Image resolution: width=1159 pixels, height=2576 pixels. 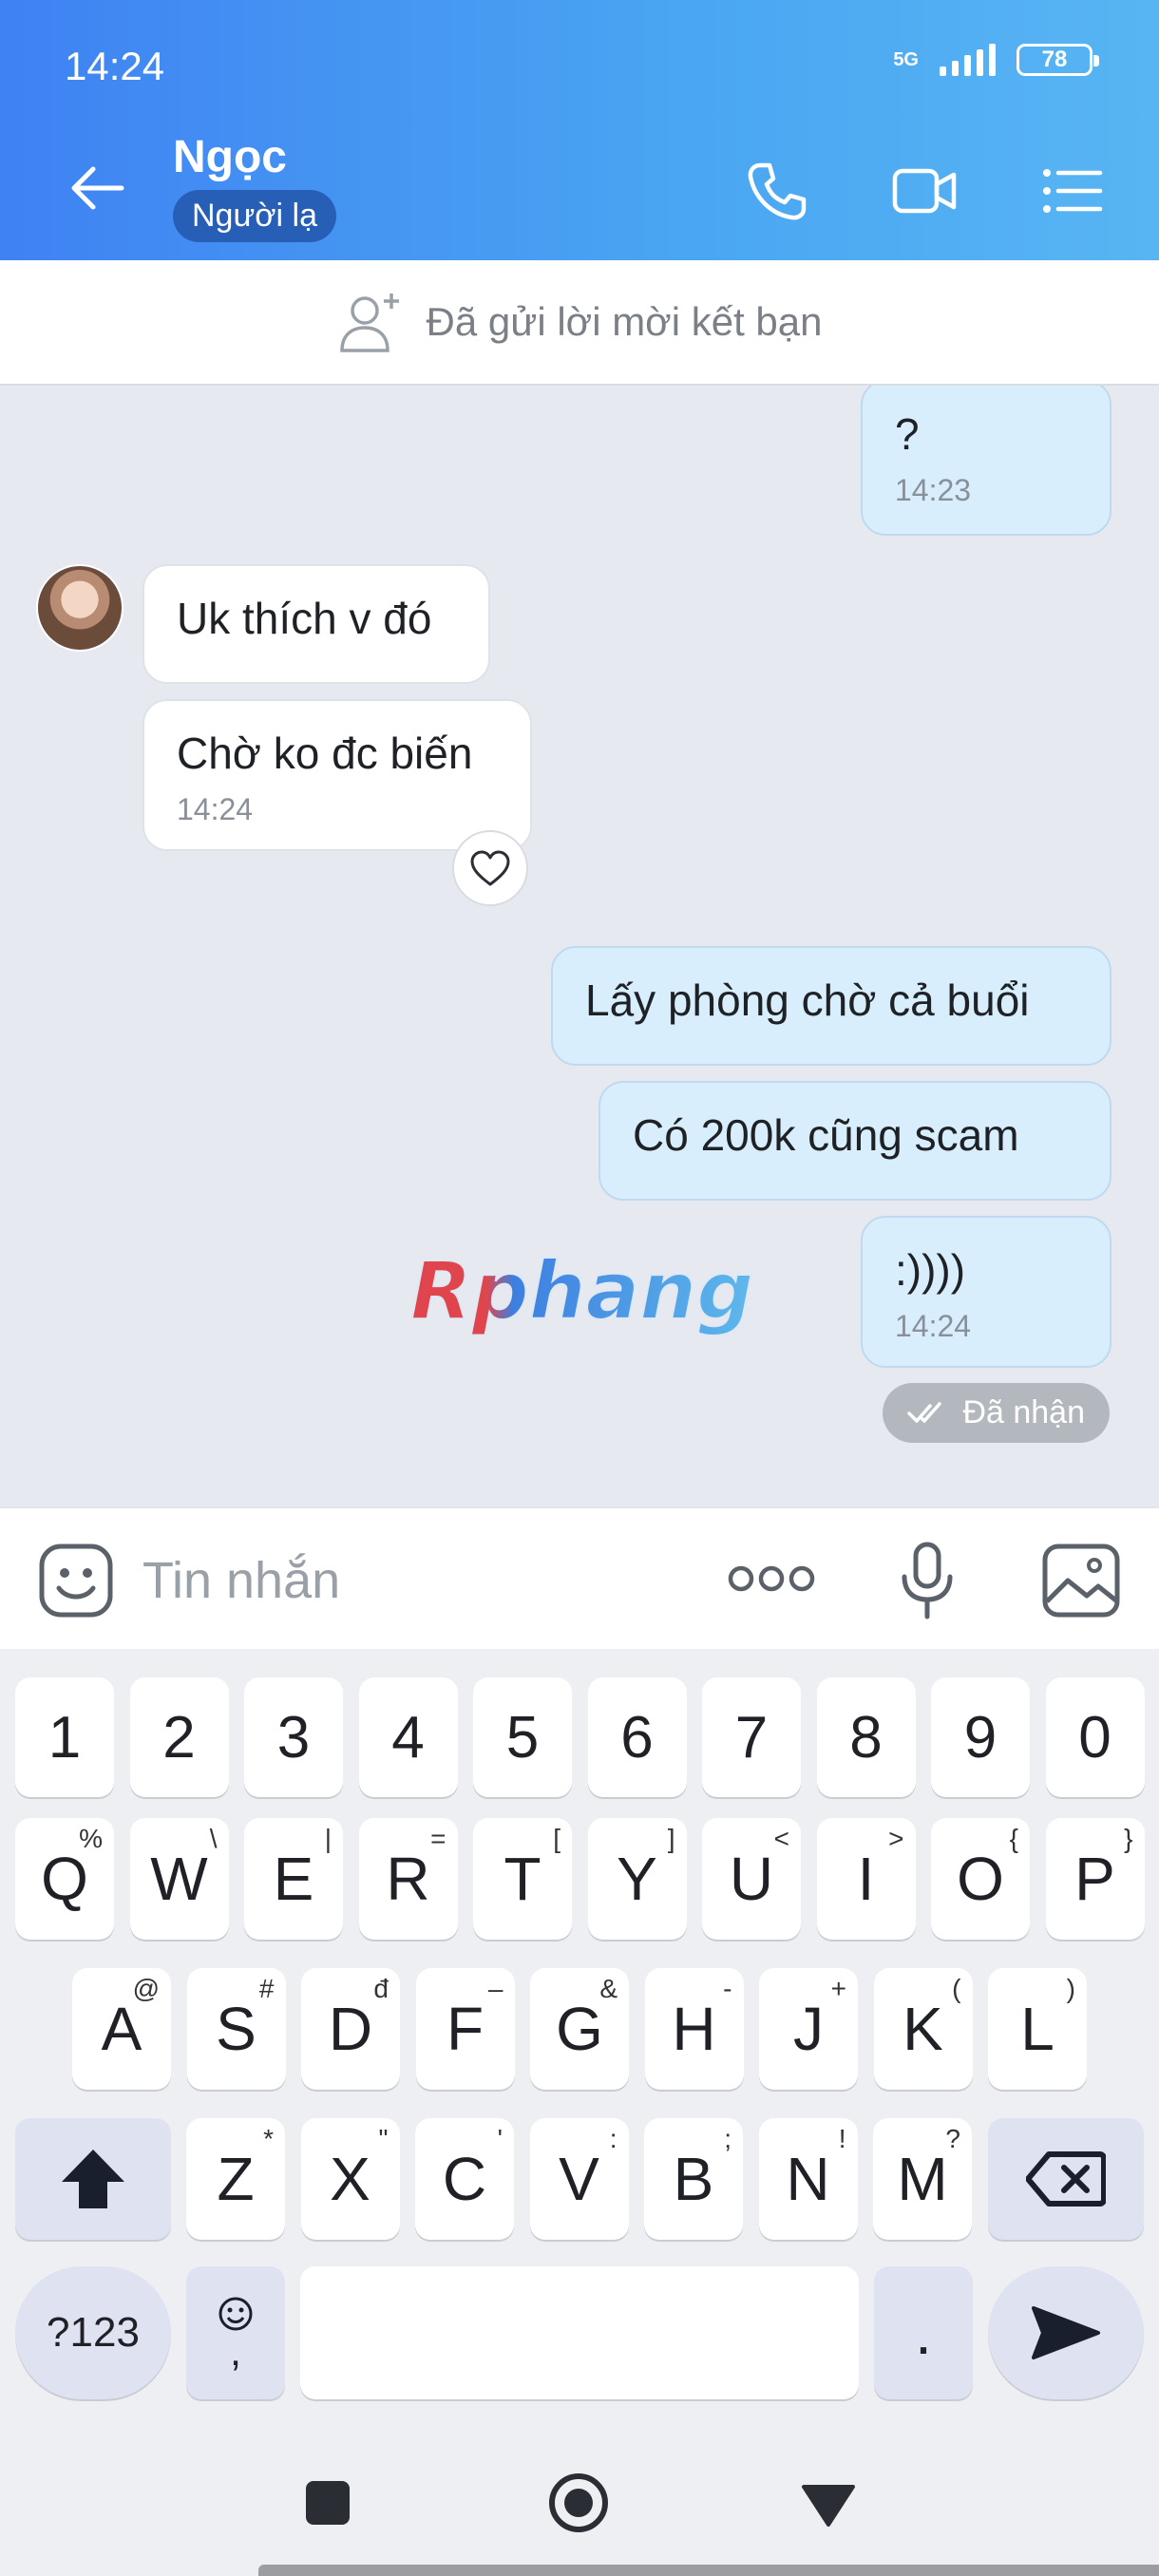 I want to click on key-j: J +, so click(x=808, y=2029).